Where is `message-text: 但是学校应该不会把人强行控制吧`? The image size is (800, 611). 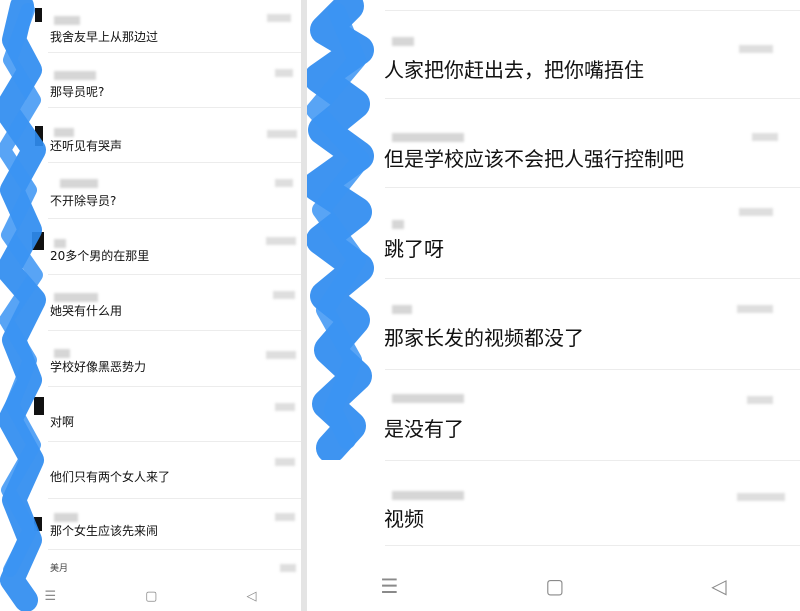 message-text: 但是学校应该不会把人强行控制吧 is located at coordinates (534, 159).